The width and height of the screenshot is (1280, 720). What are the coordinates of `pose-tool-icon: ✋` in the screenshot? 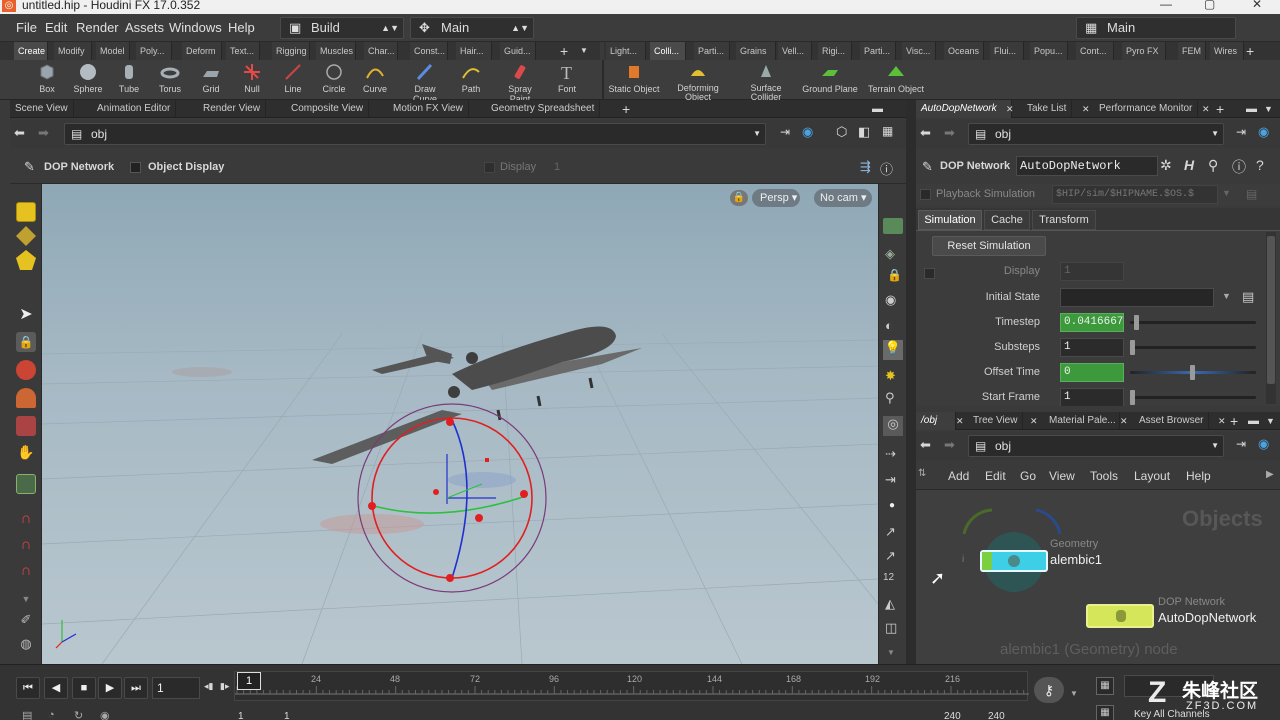 It's located at (26, 454).